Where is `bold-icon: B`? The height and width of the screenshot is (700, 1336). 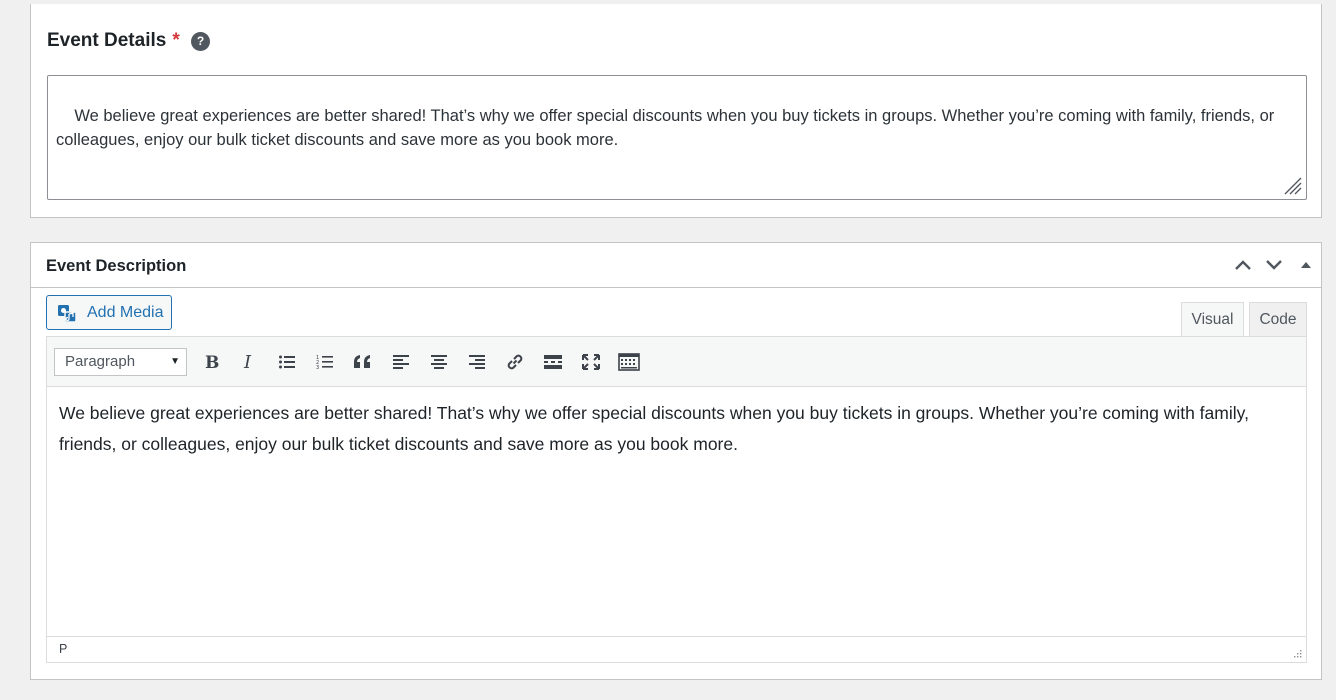
bold-icon: B is located at coordinates (211, 362).